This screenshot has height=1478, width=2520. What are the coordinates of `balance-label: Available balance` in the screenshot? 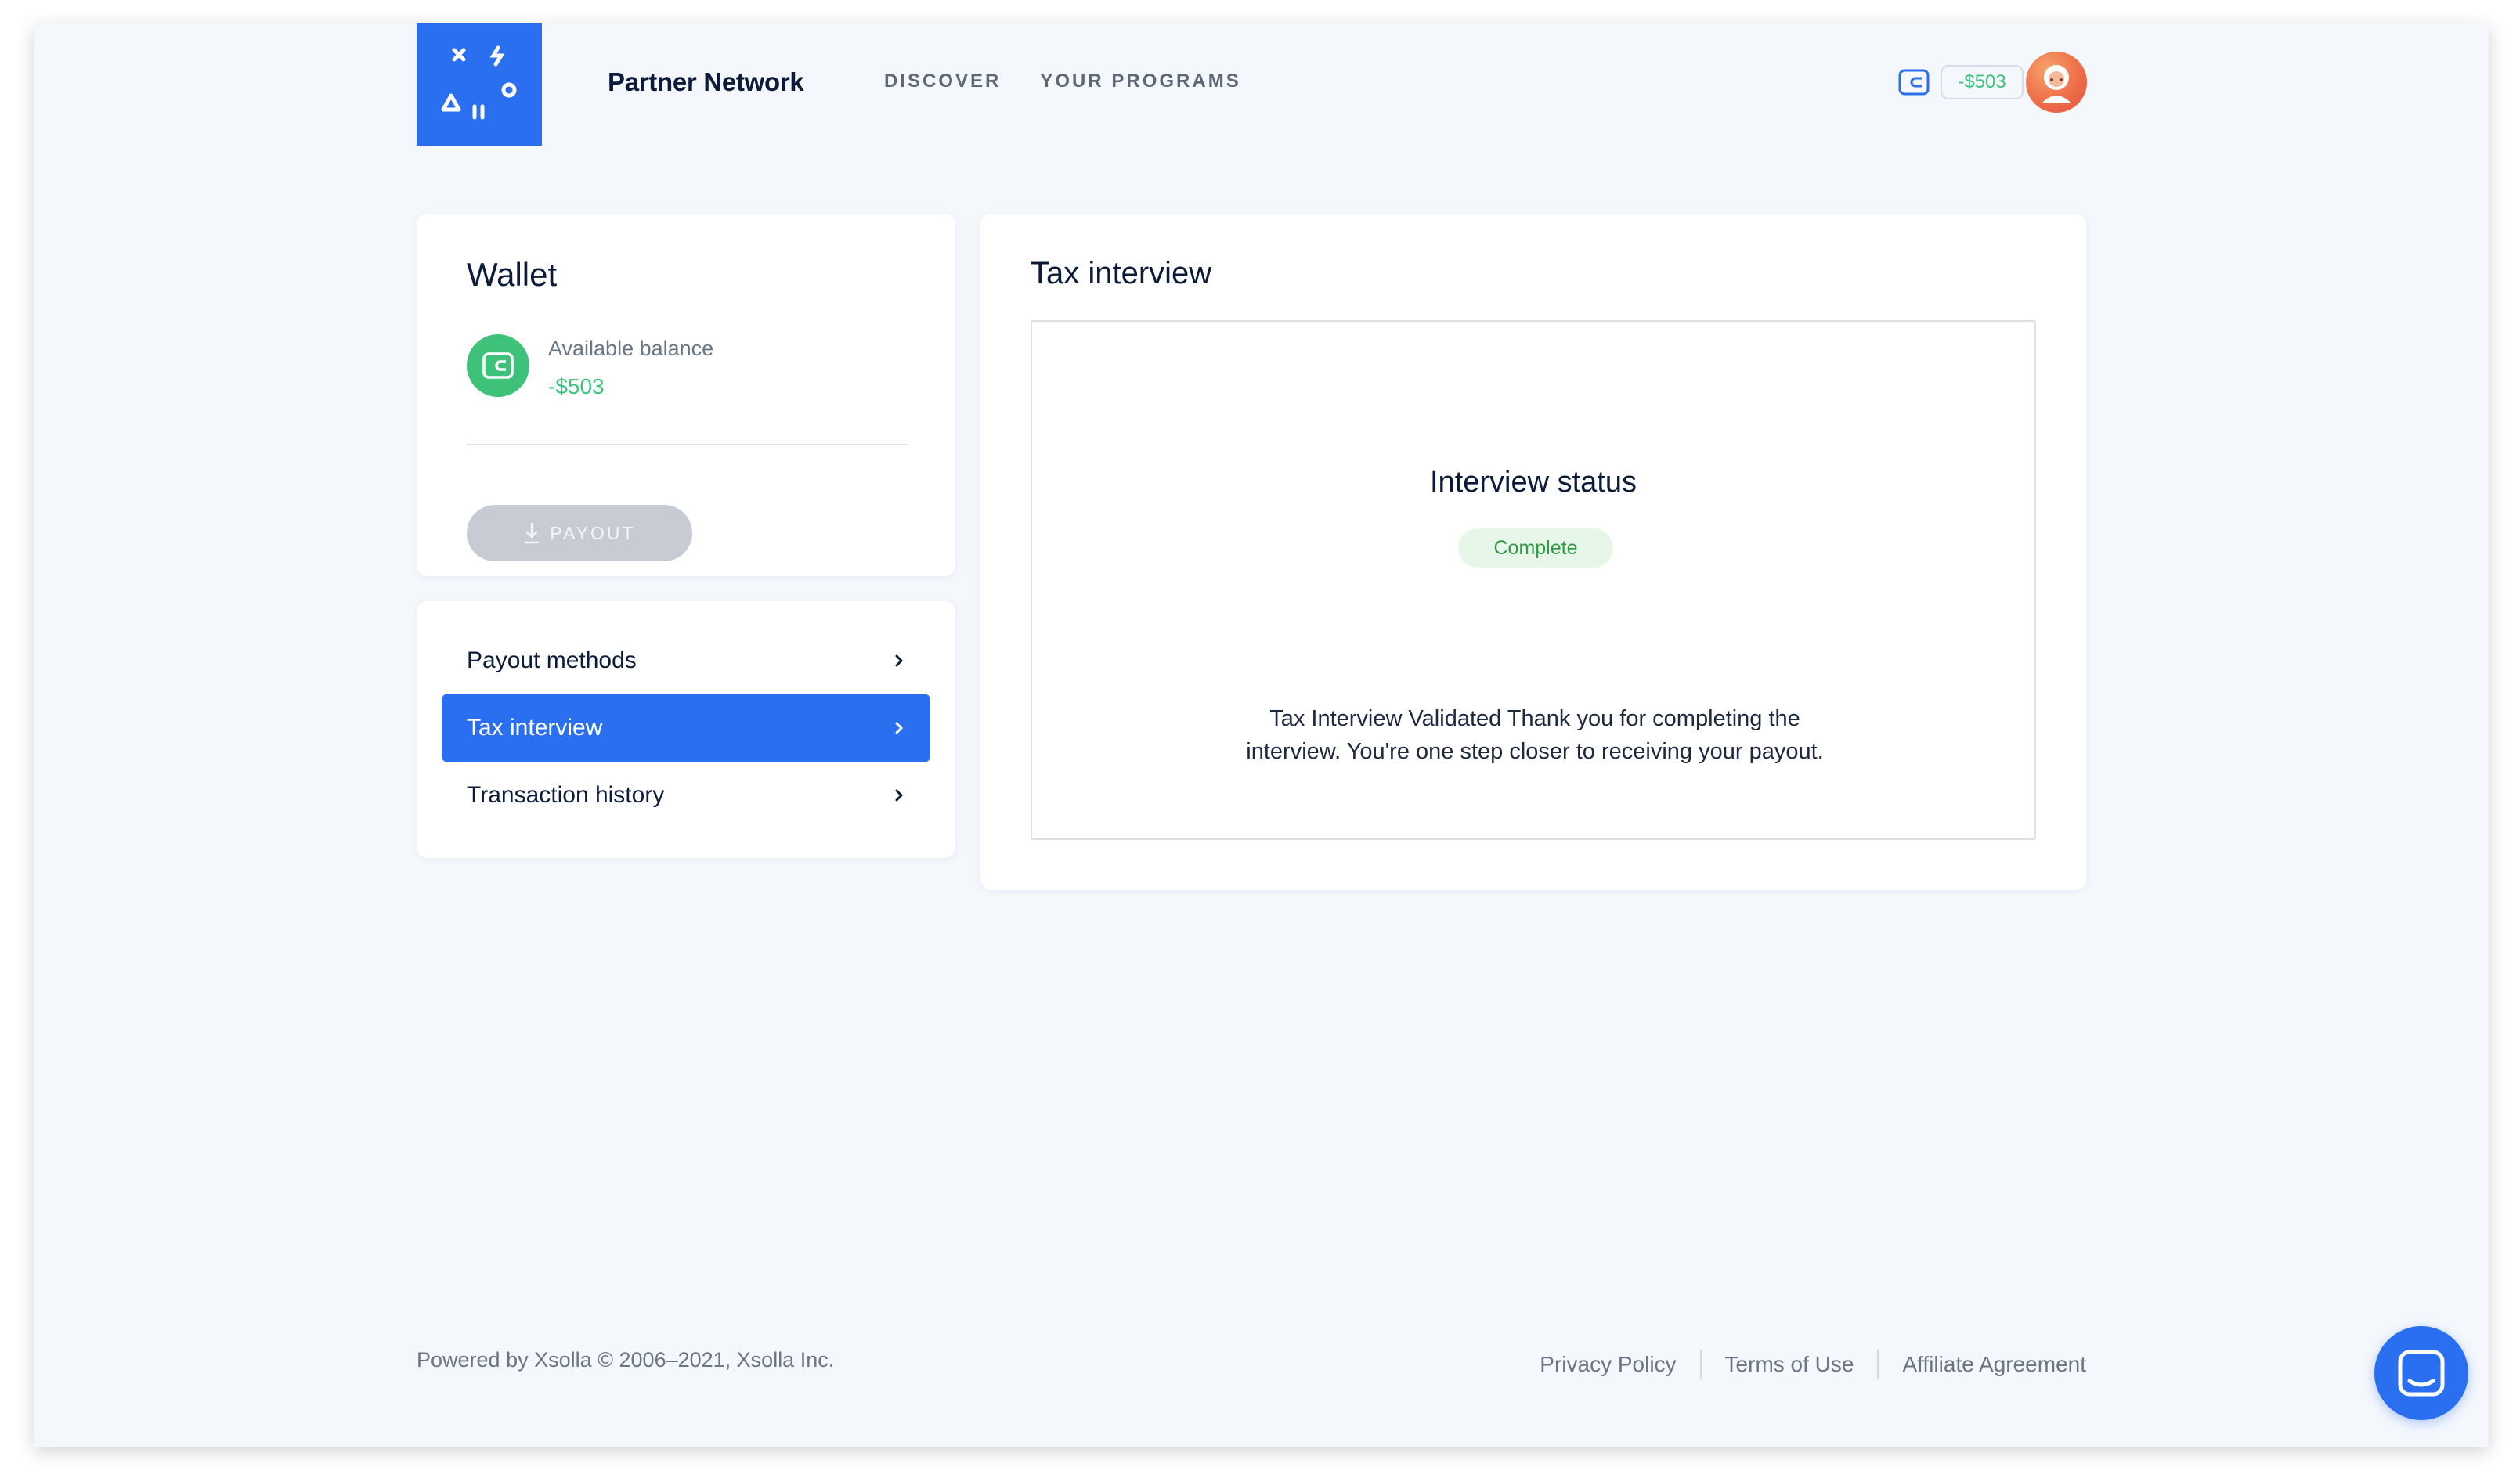 It's located at (631, 348).